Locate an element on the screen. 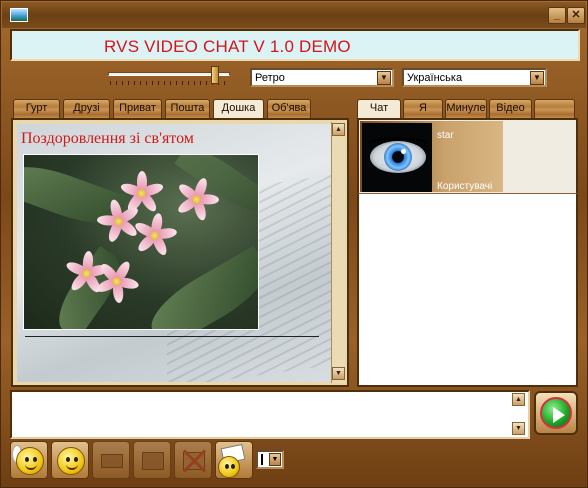  title-bar: _ ✕ is located at coordinates (294, 15).